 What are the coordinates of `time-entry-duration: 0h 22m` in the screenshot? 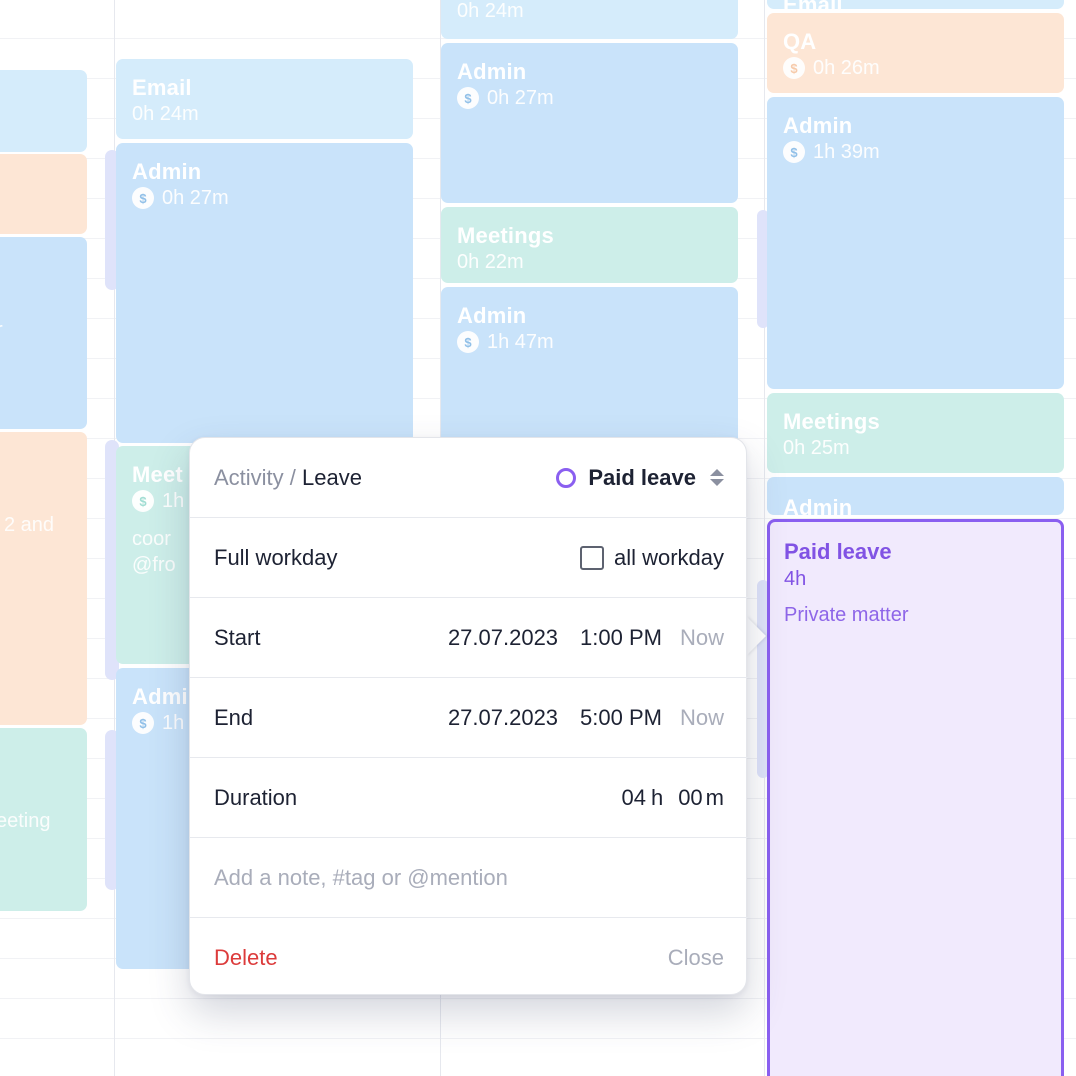 It's located at (490, 262).